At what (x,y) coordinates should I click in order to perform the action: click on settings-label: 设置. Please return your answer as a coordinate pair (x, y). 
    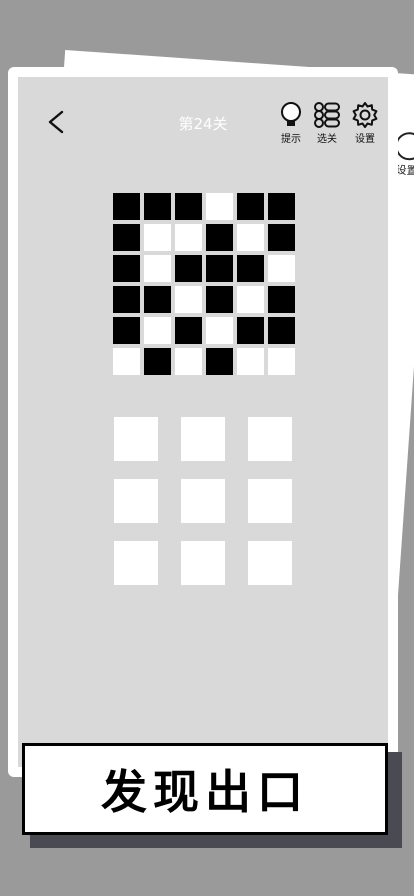
    Looking at the image, I should click on (365, 139).